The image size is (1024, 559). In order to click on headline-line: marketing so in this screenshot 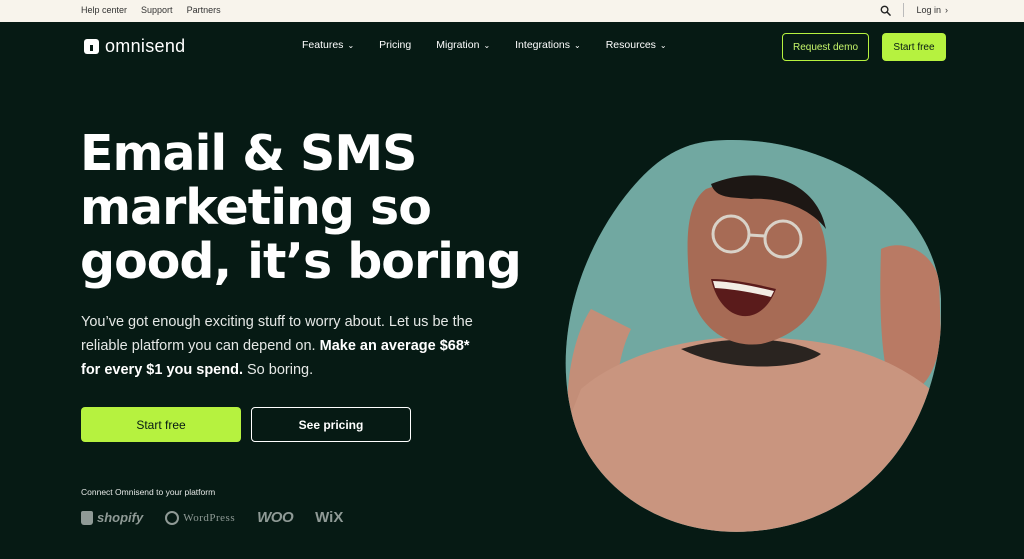, I will do `click(256, 207)`.